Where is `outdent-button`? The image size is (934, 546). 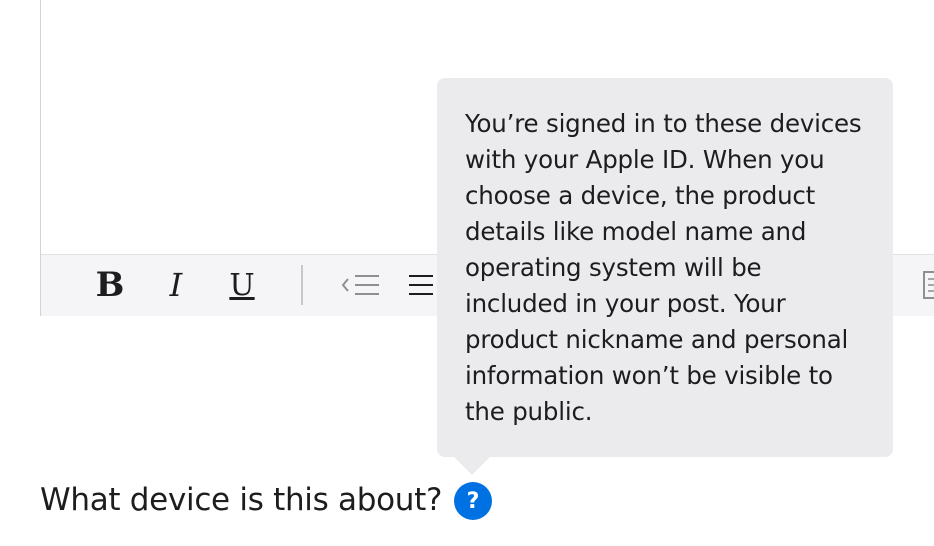 outdent-button is located at coordinates (361, 285).